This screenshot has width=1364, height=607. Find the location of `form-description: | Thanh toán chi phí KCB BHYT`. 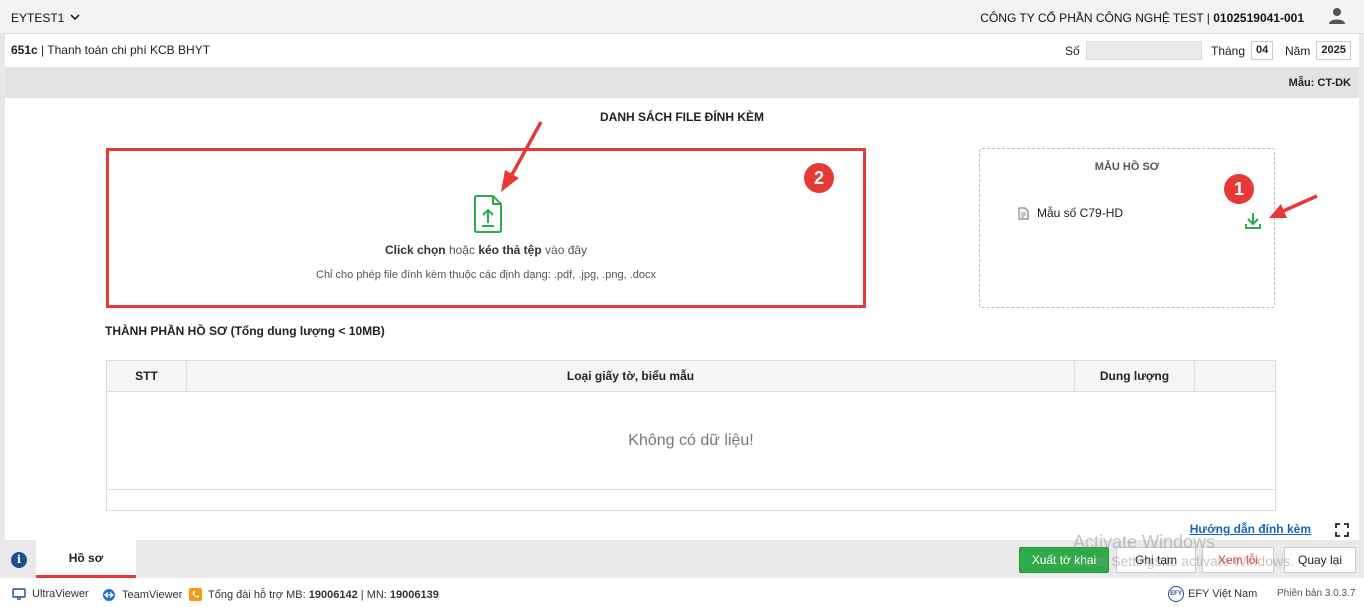

form-description: | Thanh toán chi phí KCB BHYT is located at coordinates (124, 50).